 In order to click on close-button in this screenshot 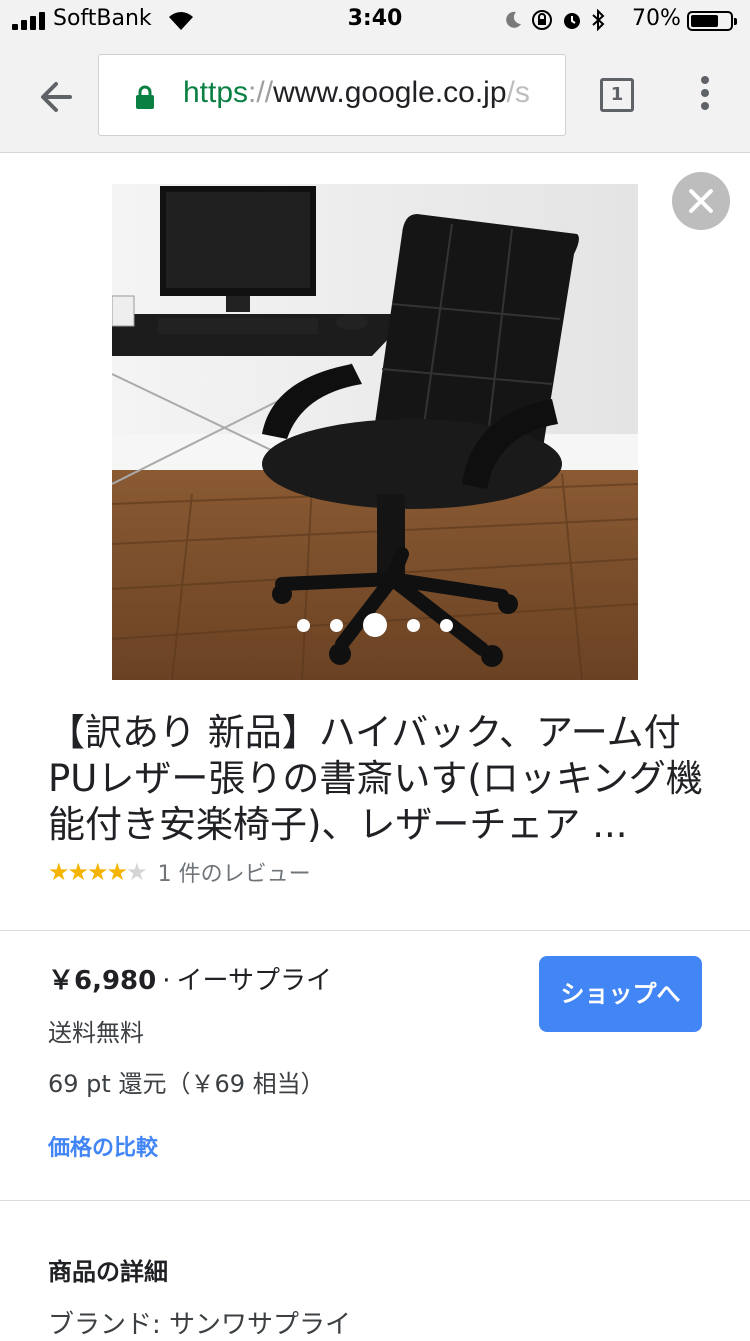, I will do `click(701, 201)`.